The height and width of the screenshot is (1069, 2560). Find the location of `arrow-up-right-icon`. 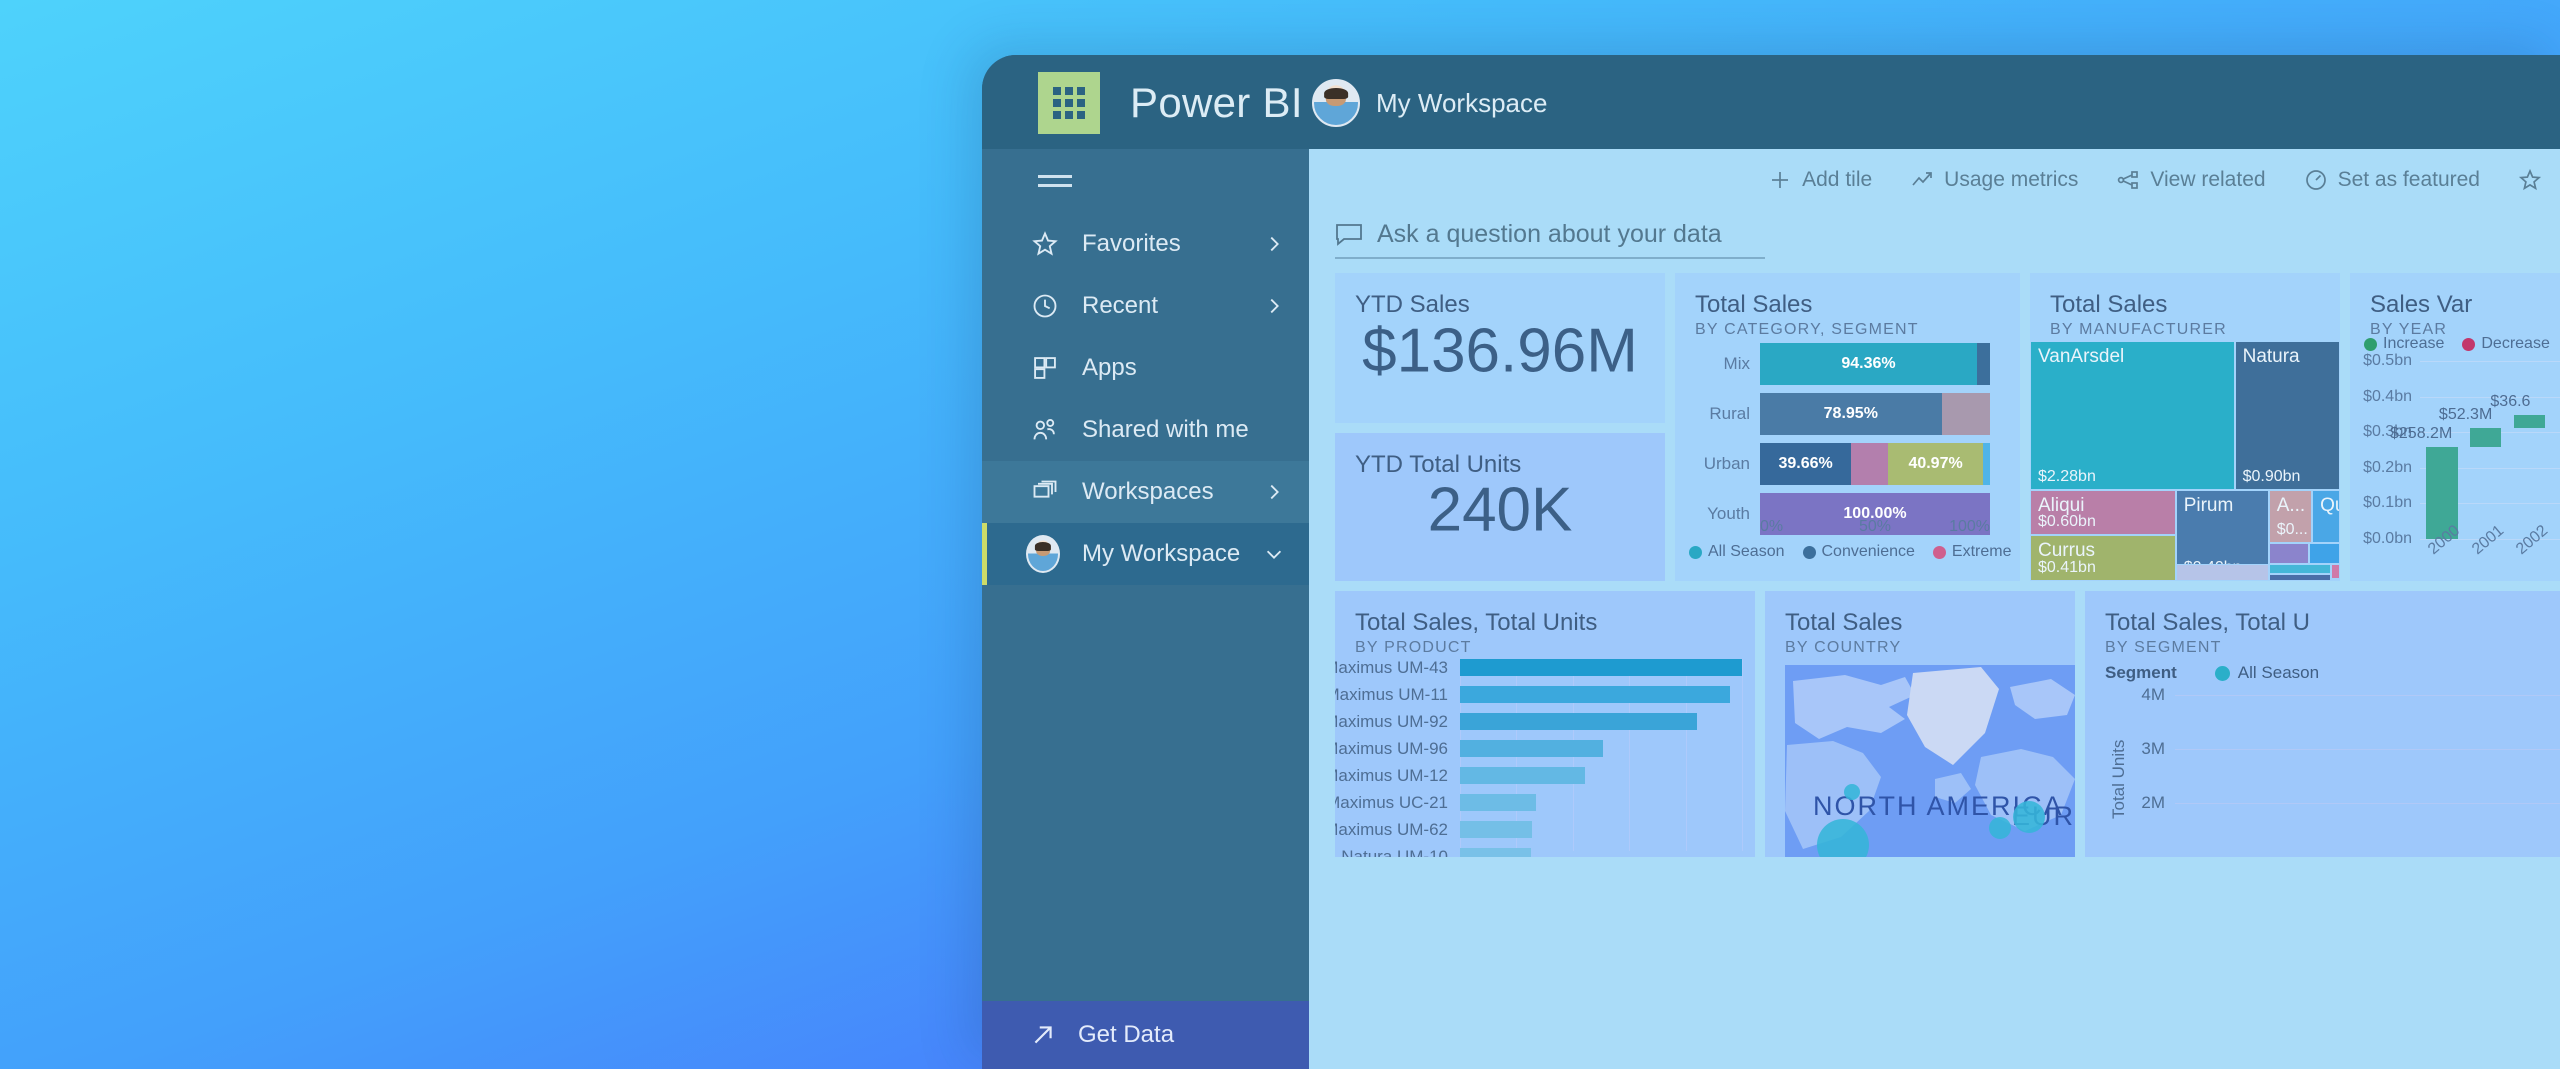

arrow-up-right-icon is located at coordinates (1043, 1035).